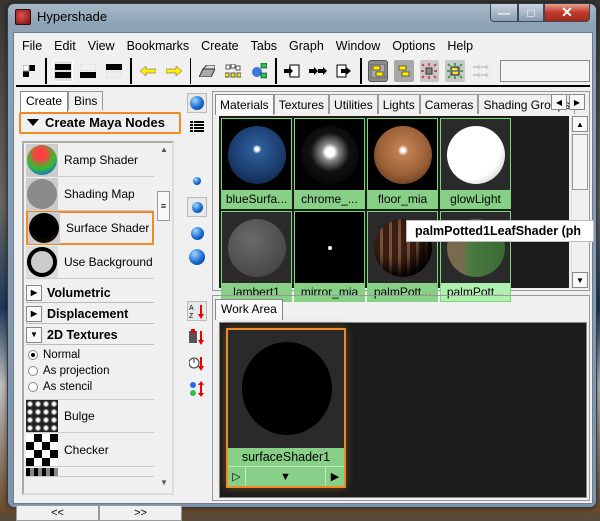 The height and width of the screenshot is (521, 600). I want to click on scroll-thumb, so click(580, 162).